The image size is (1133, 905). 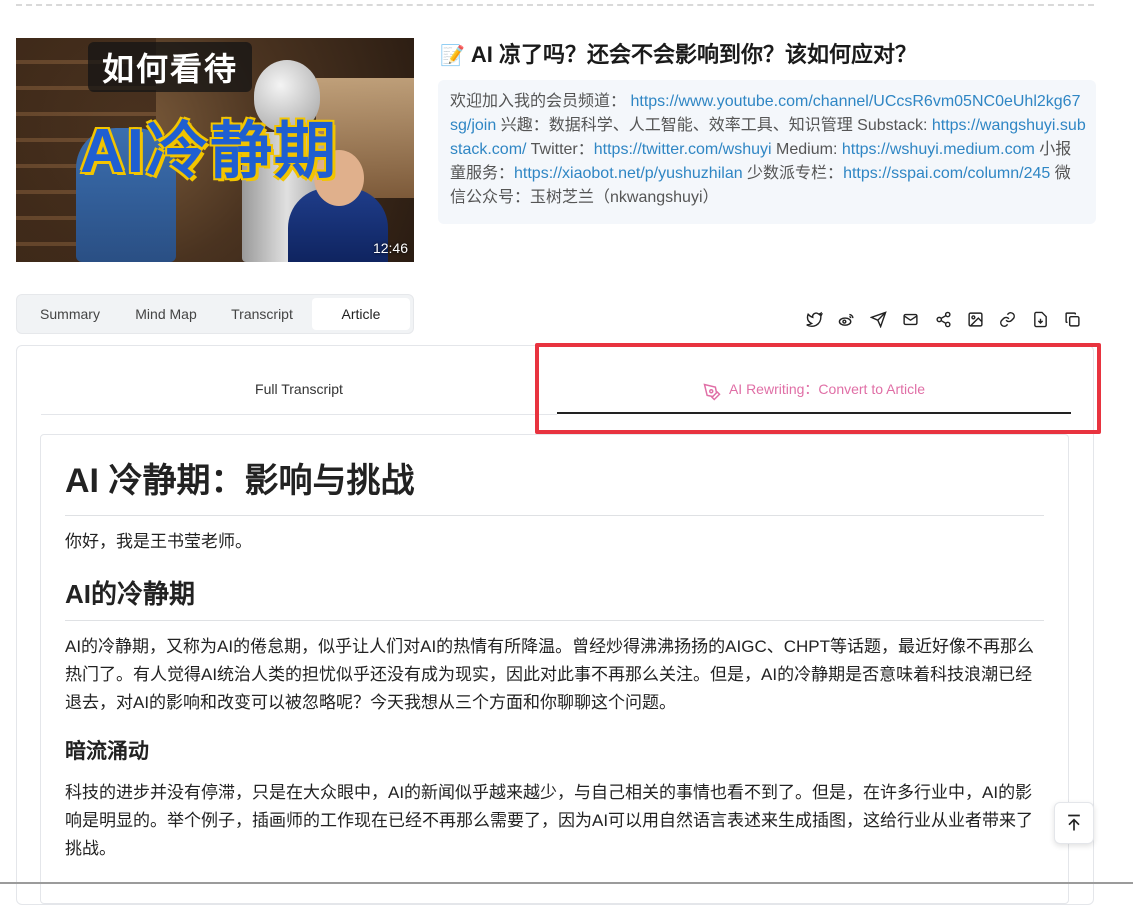 I want to click on video-title-text: AI 凉了吗？还会不会影响到你？该如何应对？, so click(x=694, y=54).